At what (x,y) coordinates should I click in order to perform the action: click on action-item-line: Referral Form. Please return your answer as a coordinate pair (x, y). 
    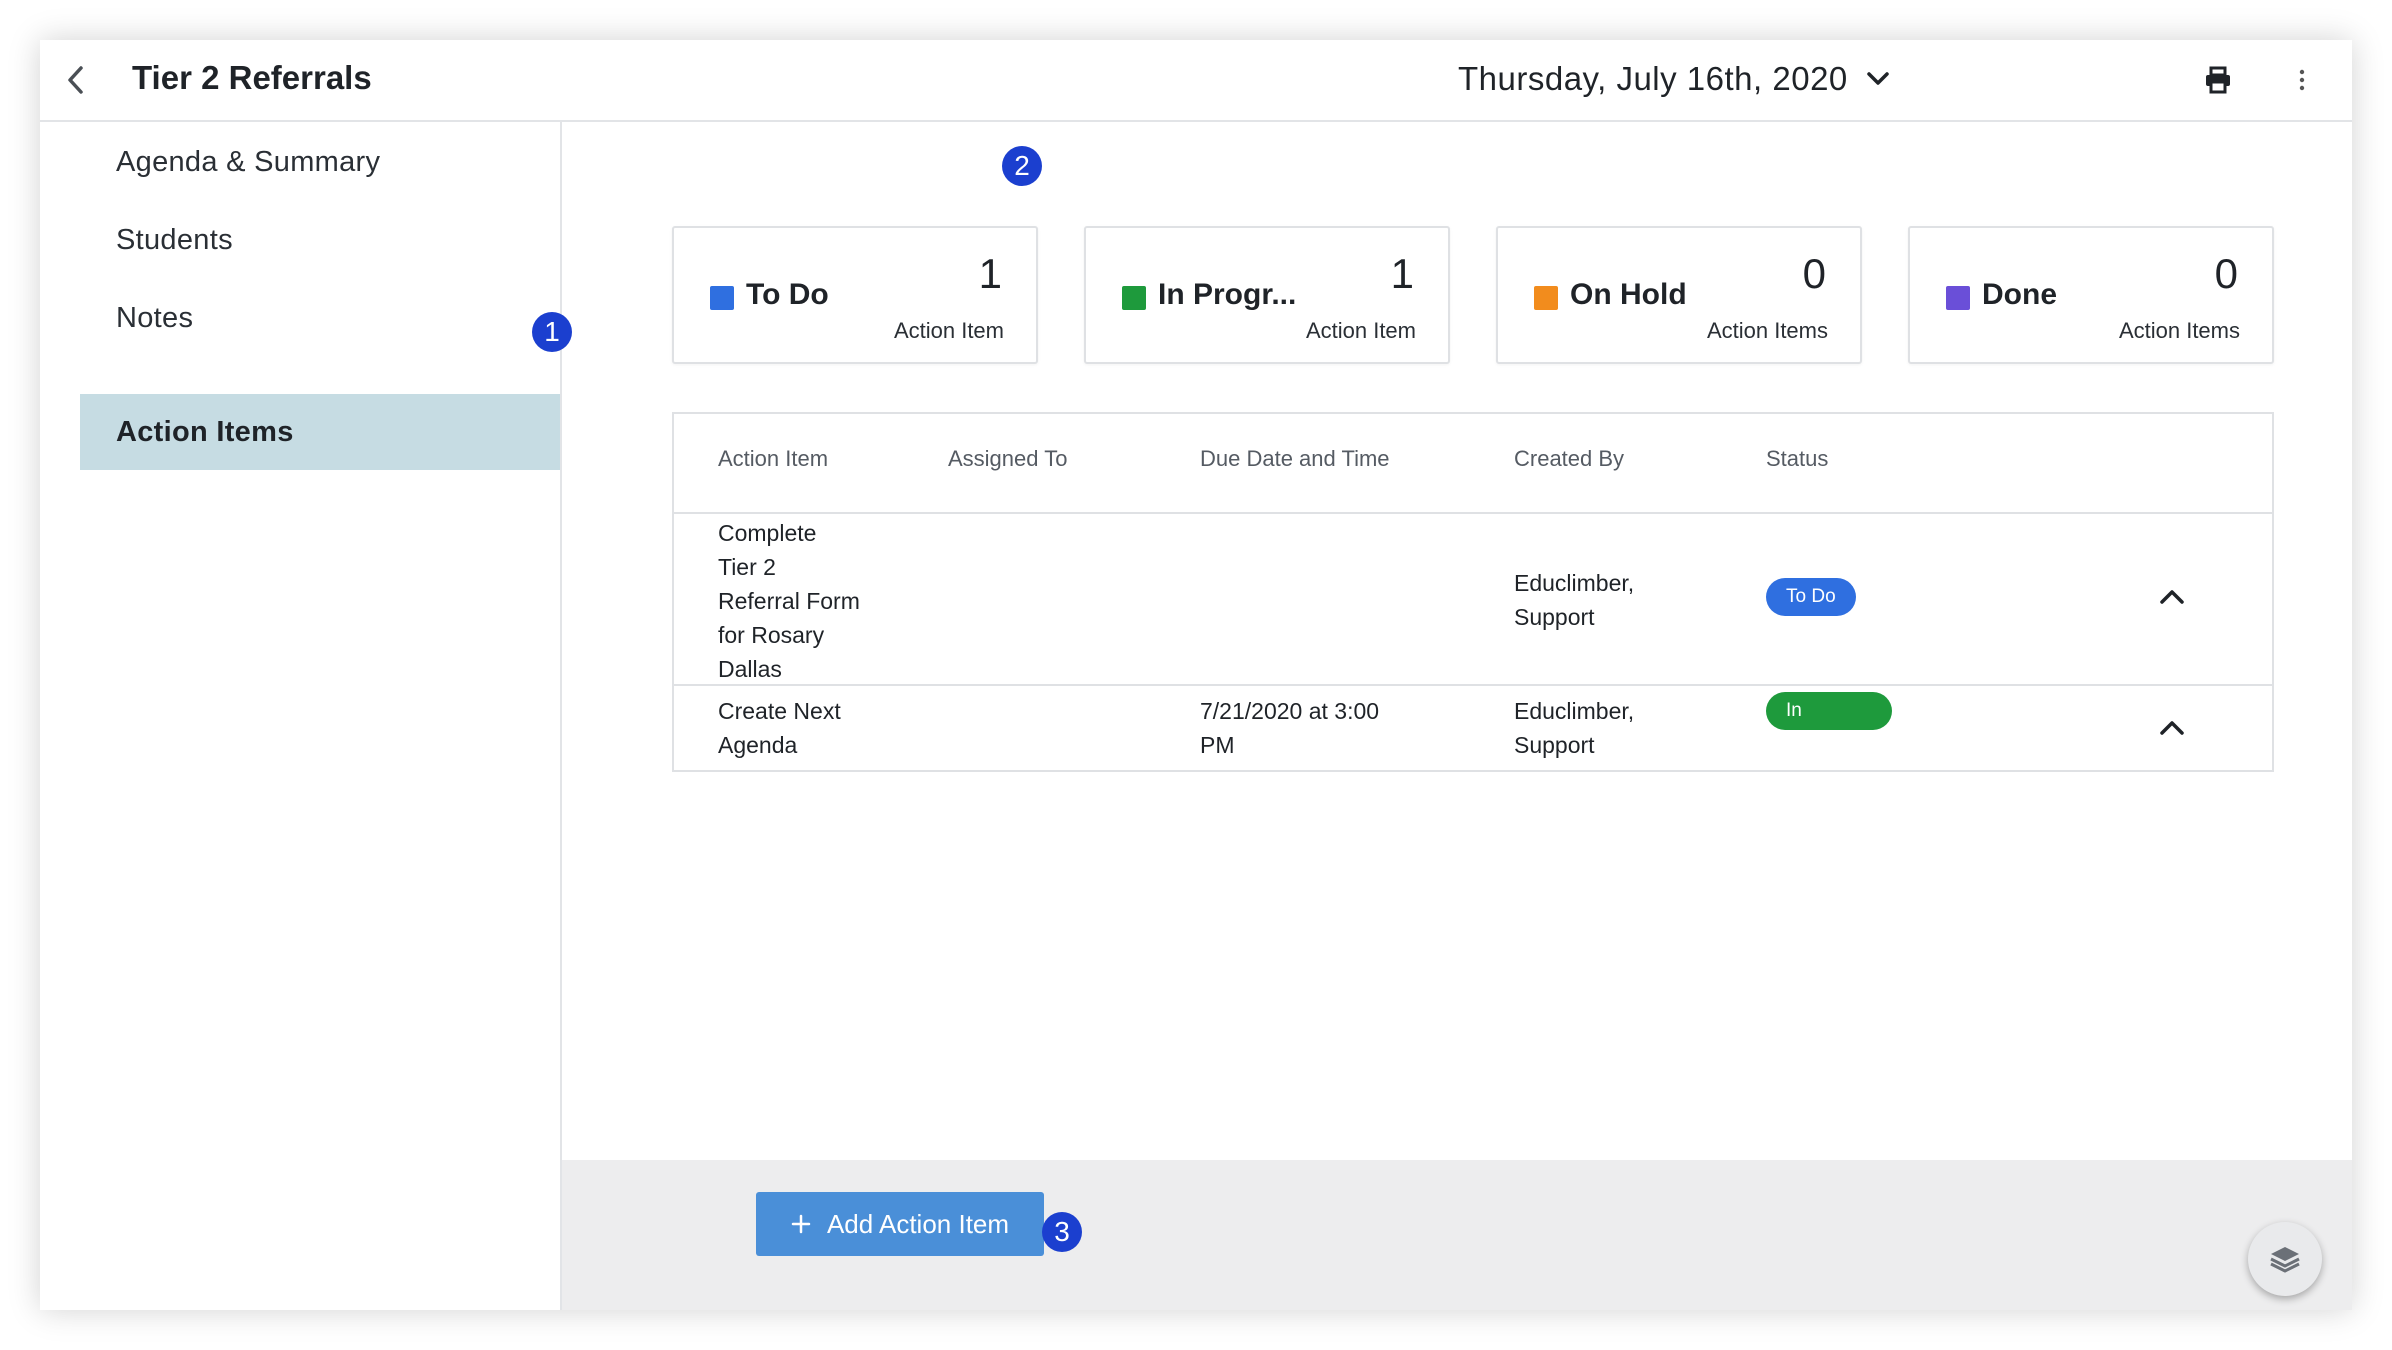
    Looking at the image, I should click on (789, 601).